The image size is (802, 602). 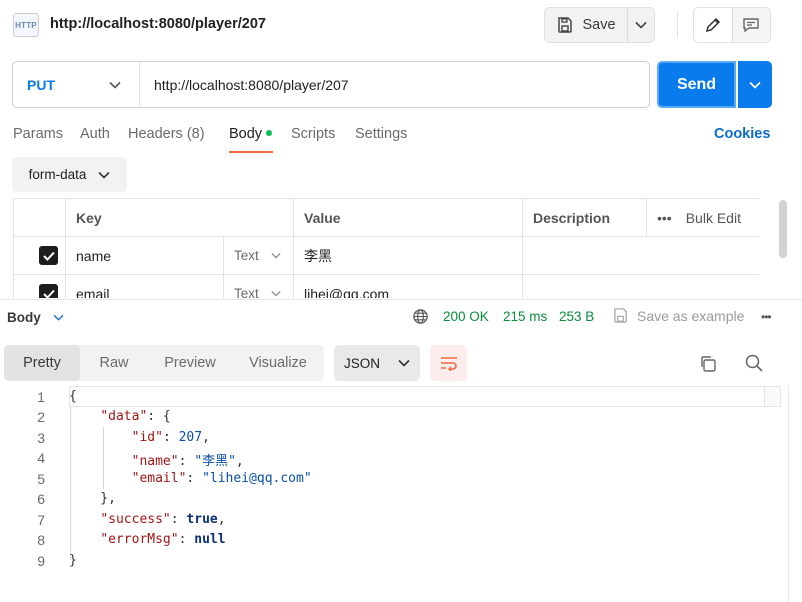 I want to click on wrap-lines-icon, so click(x=449, y=363).